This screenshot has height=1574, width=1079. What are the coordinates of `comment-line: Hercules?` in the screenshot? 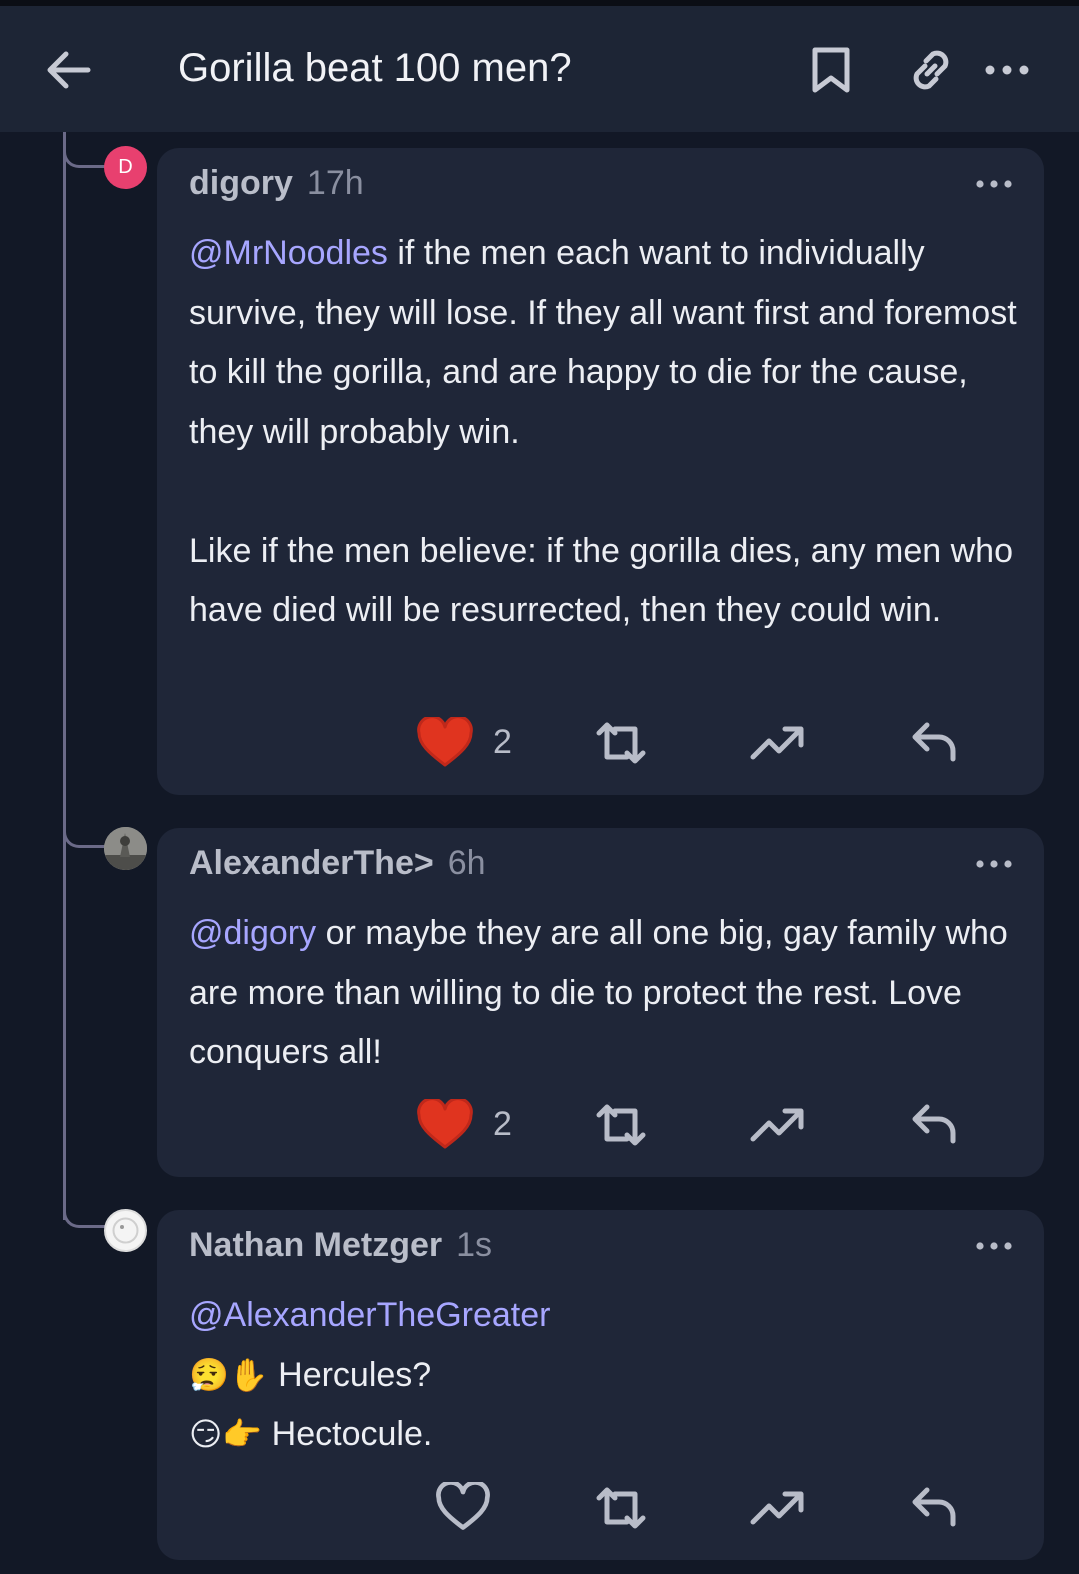 It's located at (355, 1374).